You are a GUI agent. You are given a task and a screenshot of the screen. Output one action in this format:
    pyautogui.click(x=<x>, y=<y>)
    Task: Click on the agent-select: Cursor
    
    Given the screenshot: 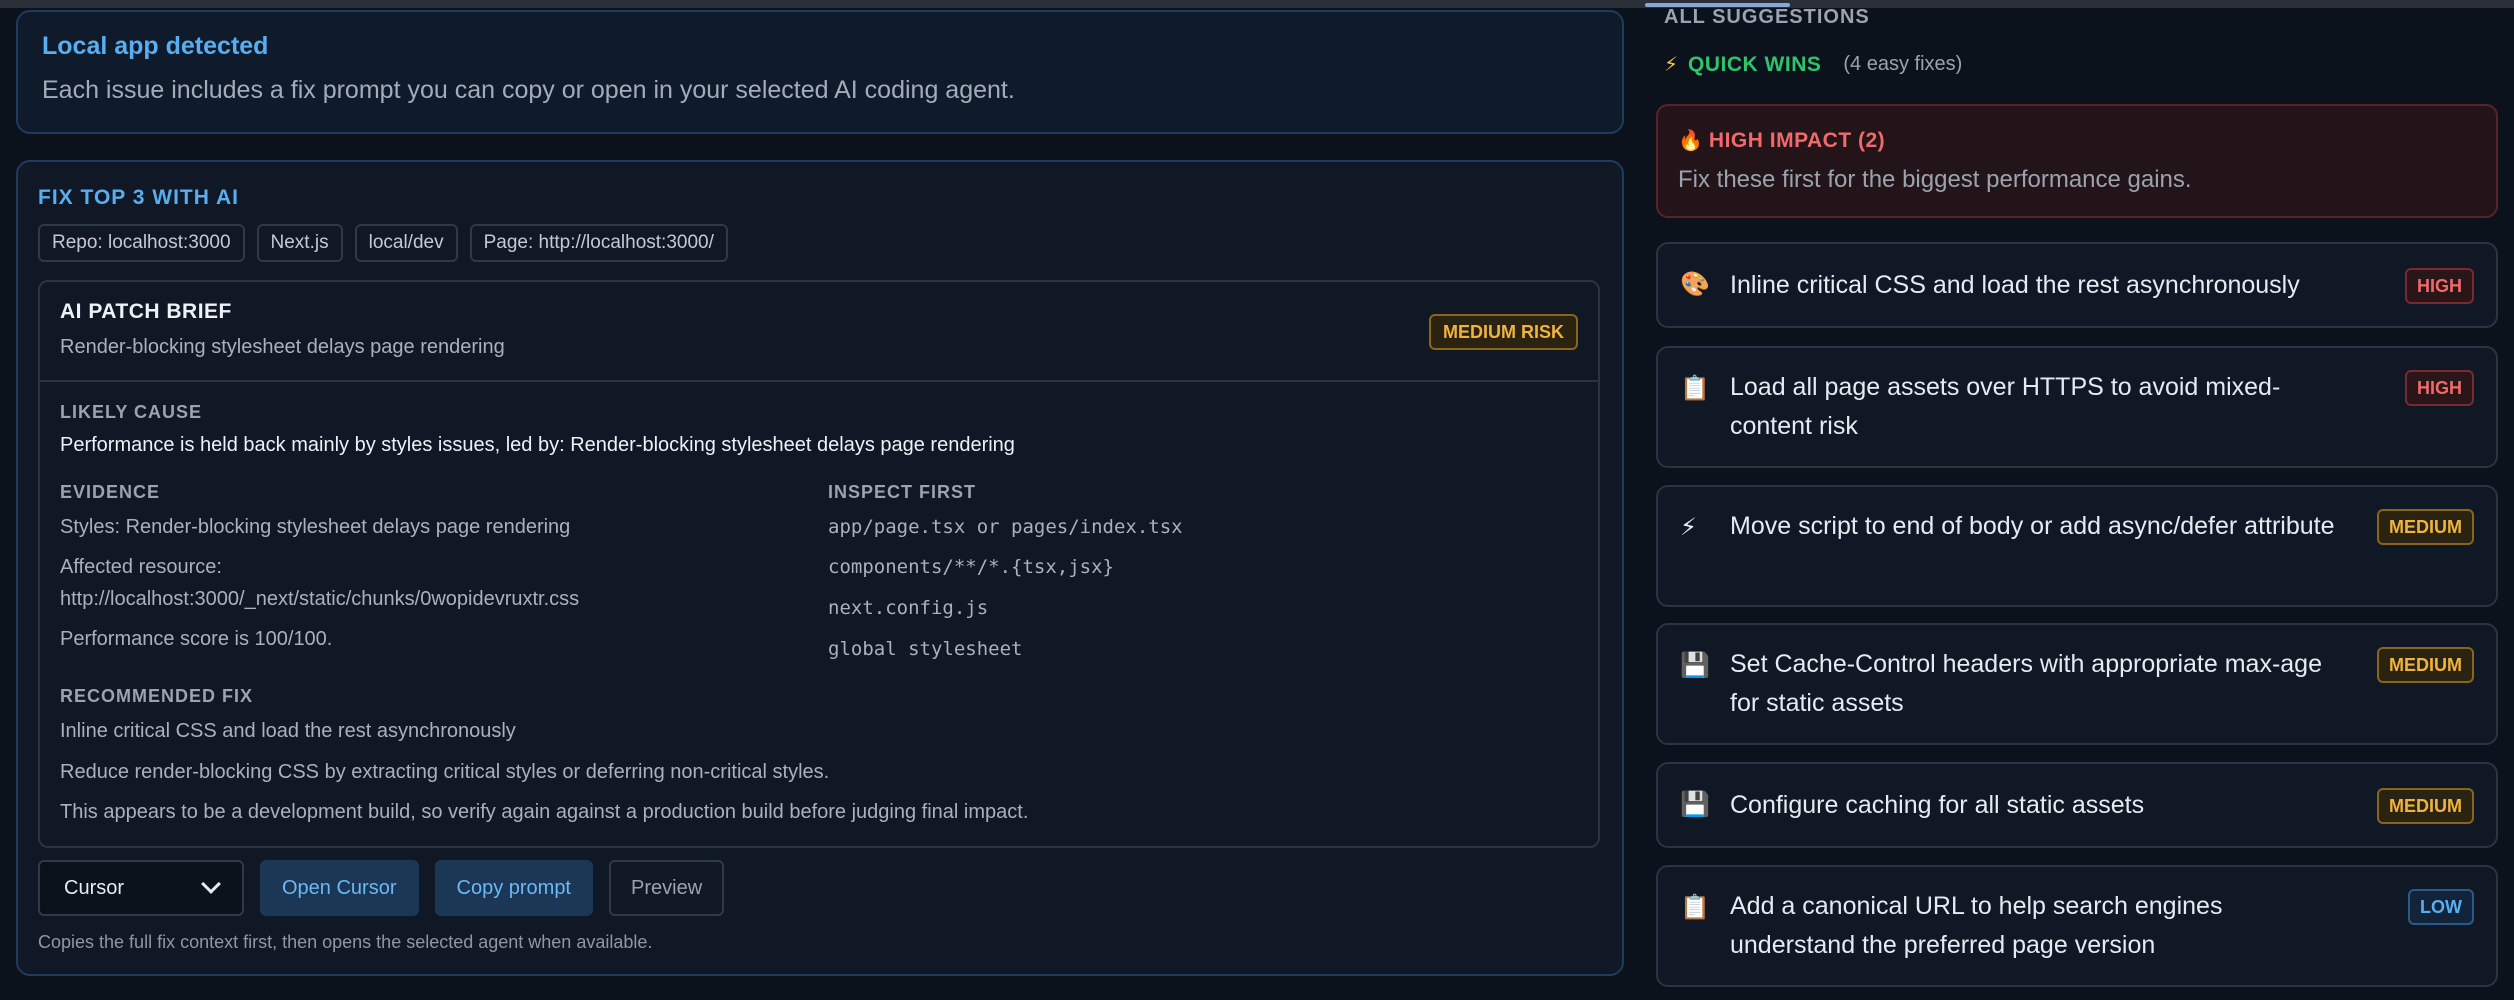 What is the action you would take?
    pyautogui.click(x=141, y=888)
    